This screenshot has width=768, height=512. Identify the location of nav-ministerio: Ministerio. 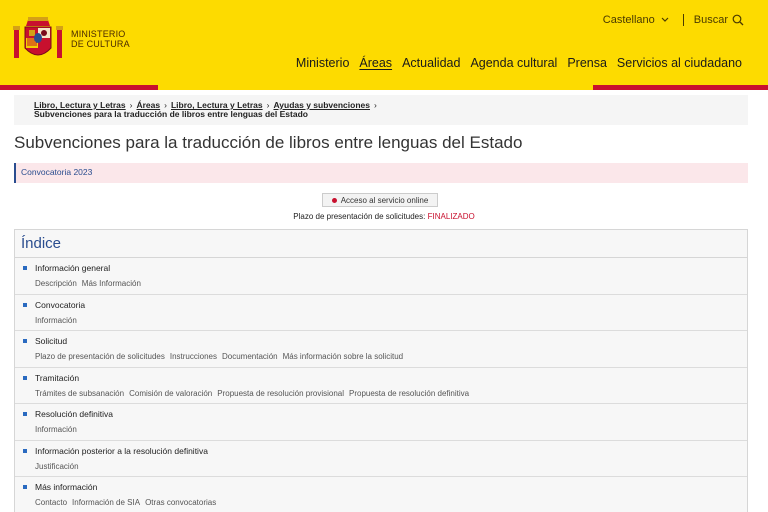
(323, 63).